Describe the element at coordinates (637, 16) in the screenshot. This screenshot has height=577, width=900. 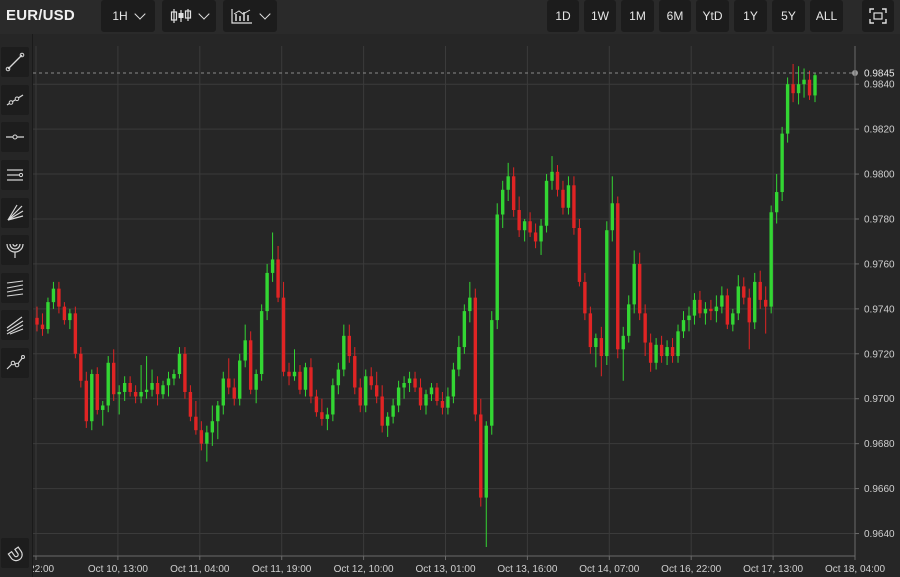
I see `range-button-1m: 1M` at that location.